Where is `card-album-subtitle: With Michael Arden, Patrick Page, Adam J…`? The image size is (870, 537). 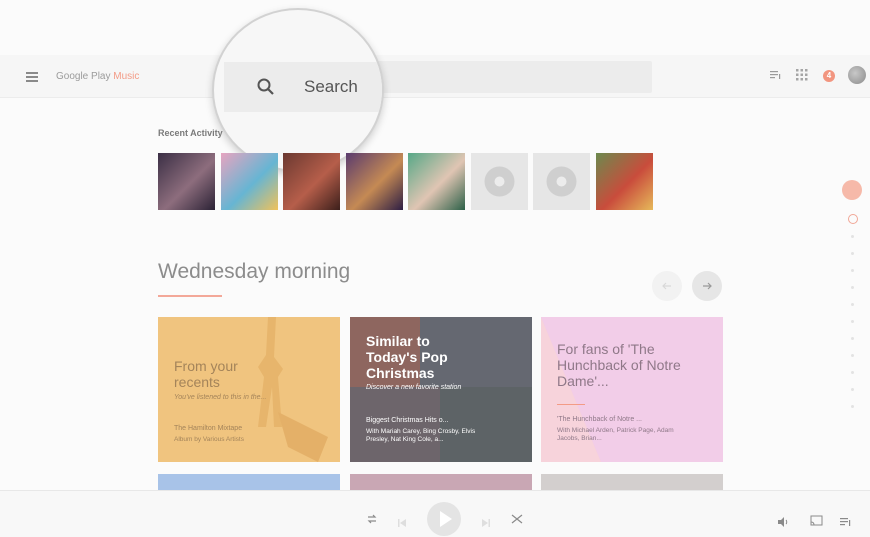
card-album-subtitle: With Michael Arden, Patrick Page, Adam J… is located at coordinates (615, 434).